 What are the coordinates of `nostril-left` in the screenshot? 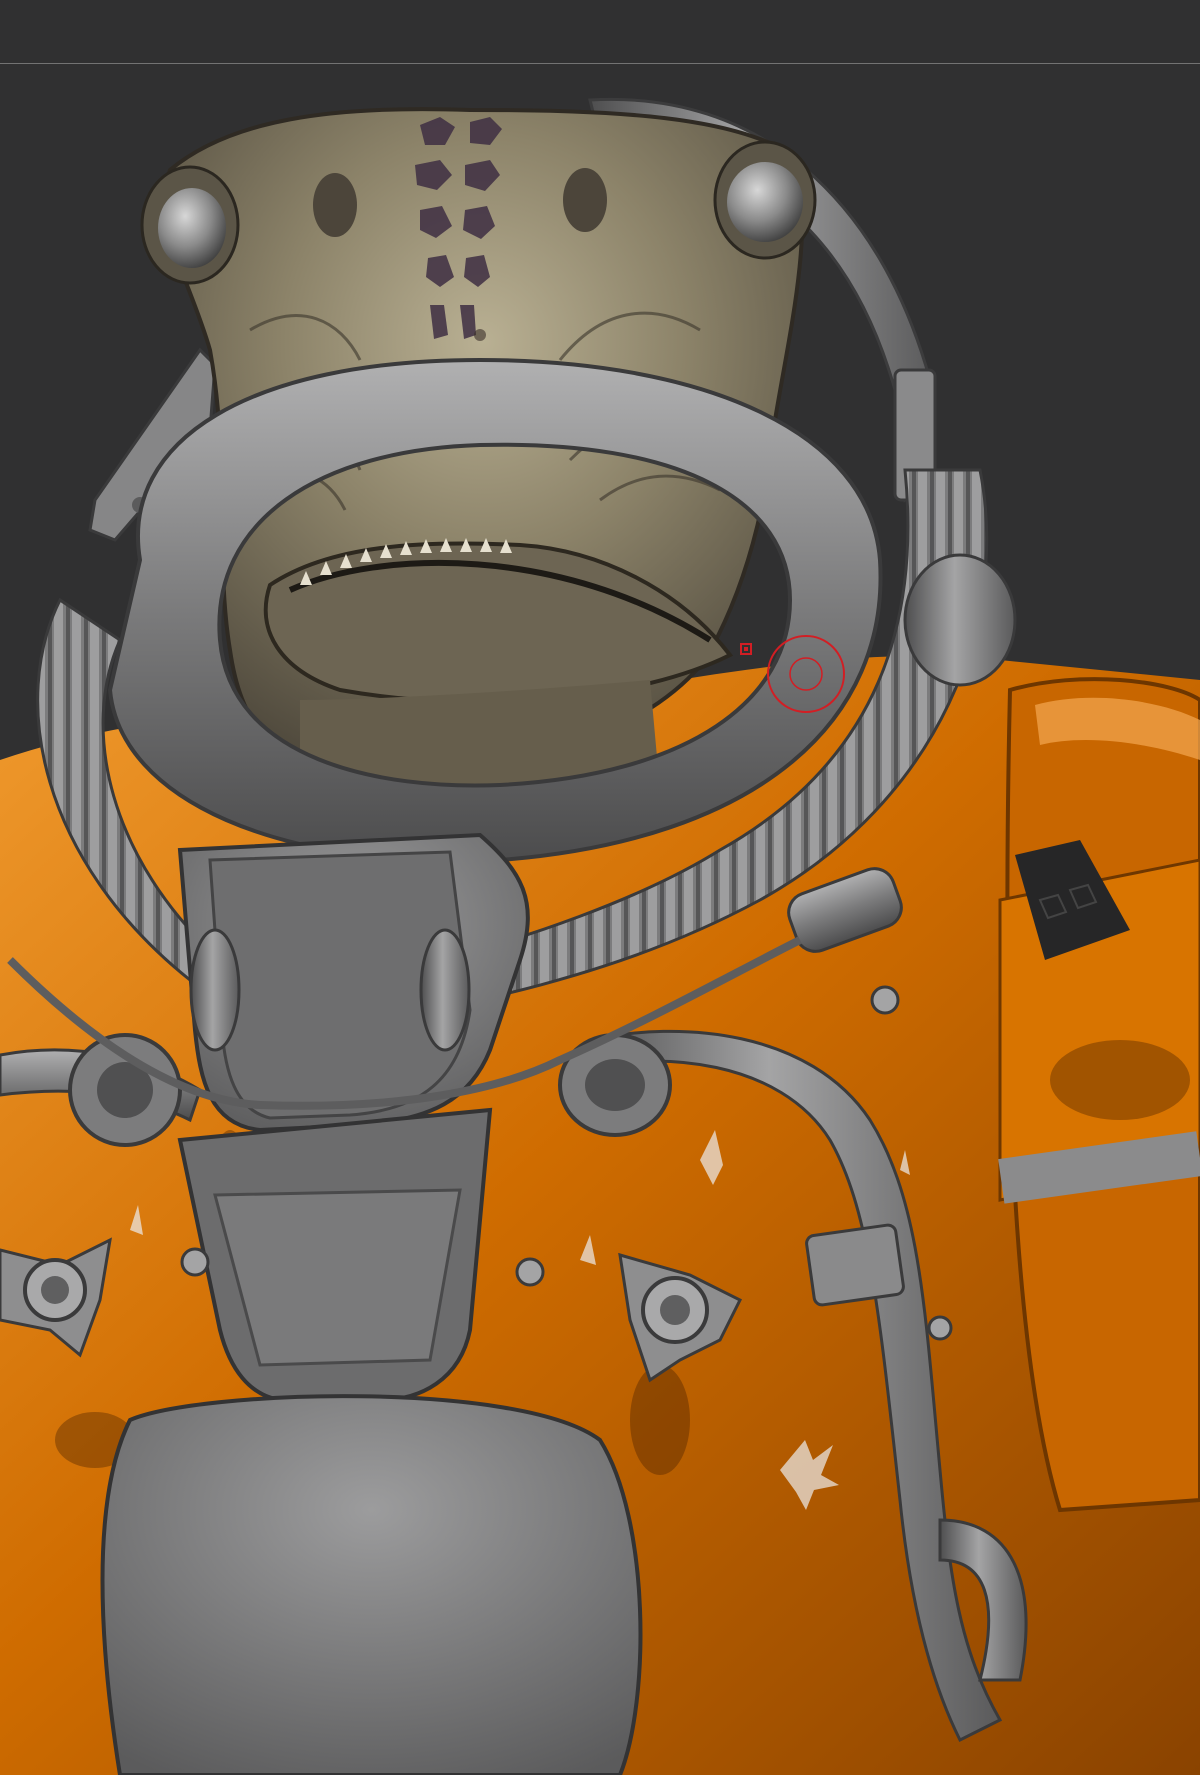 It's located at (335, 205).